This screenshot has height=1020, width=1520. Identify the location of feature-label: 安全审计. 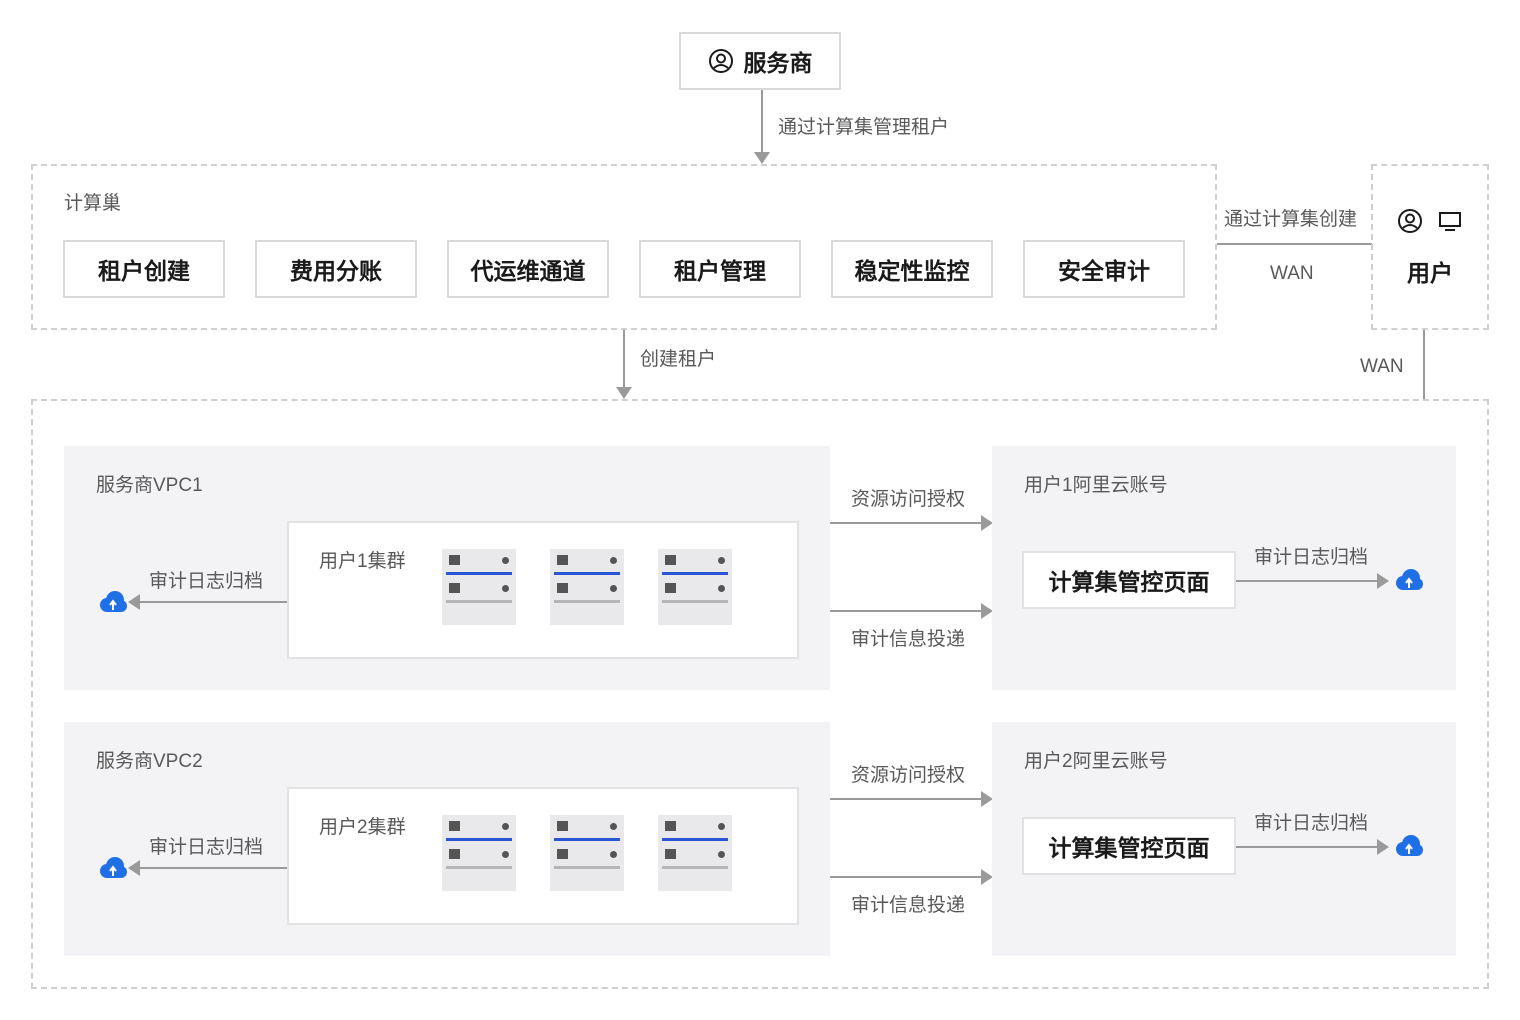
(1104, 271).